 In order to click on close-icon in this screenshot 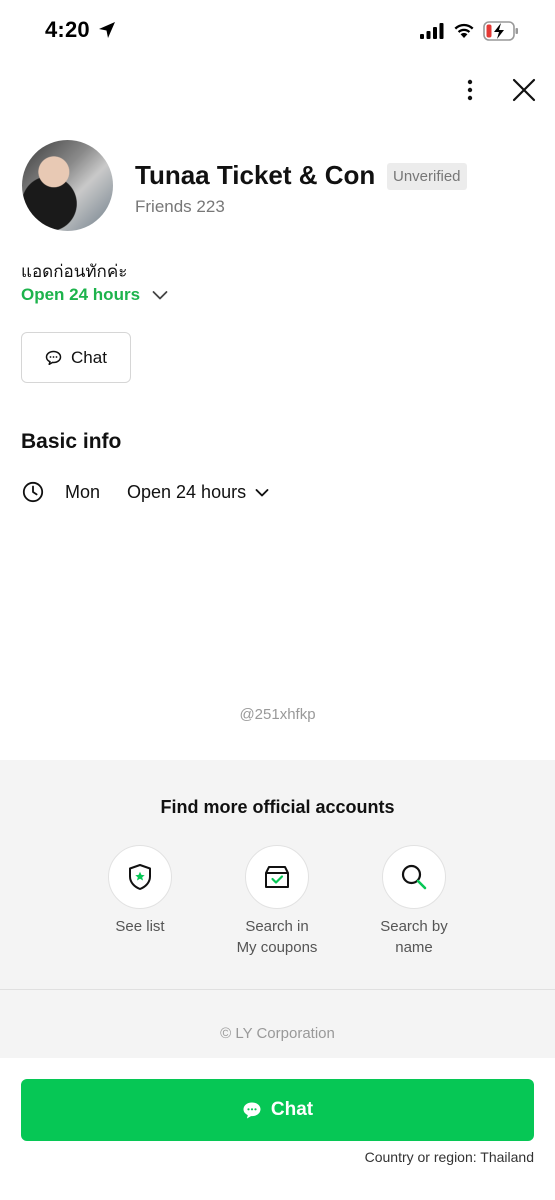, I will do `click(524, 90)`.